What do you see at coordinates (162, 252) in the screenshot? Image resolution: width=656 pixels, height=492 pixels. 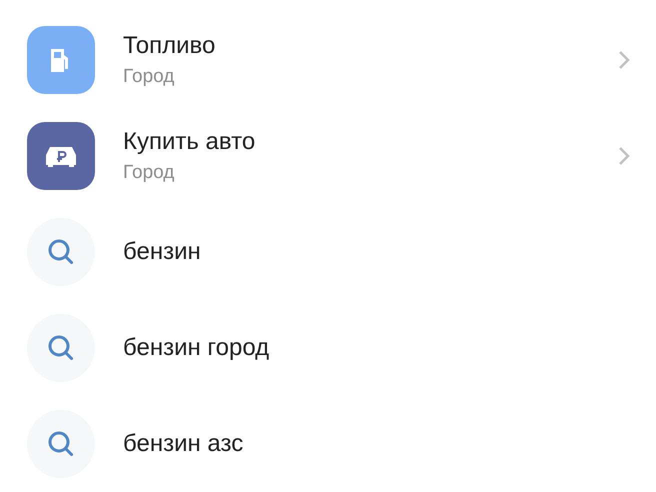 I see `search-suggestion: бензин` at bounding box center [162, 252].